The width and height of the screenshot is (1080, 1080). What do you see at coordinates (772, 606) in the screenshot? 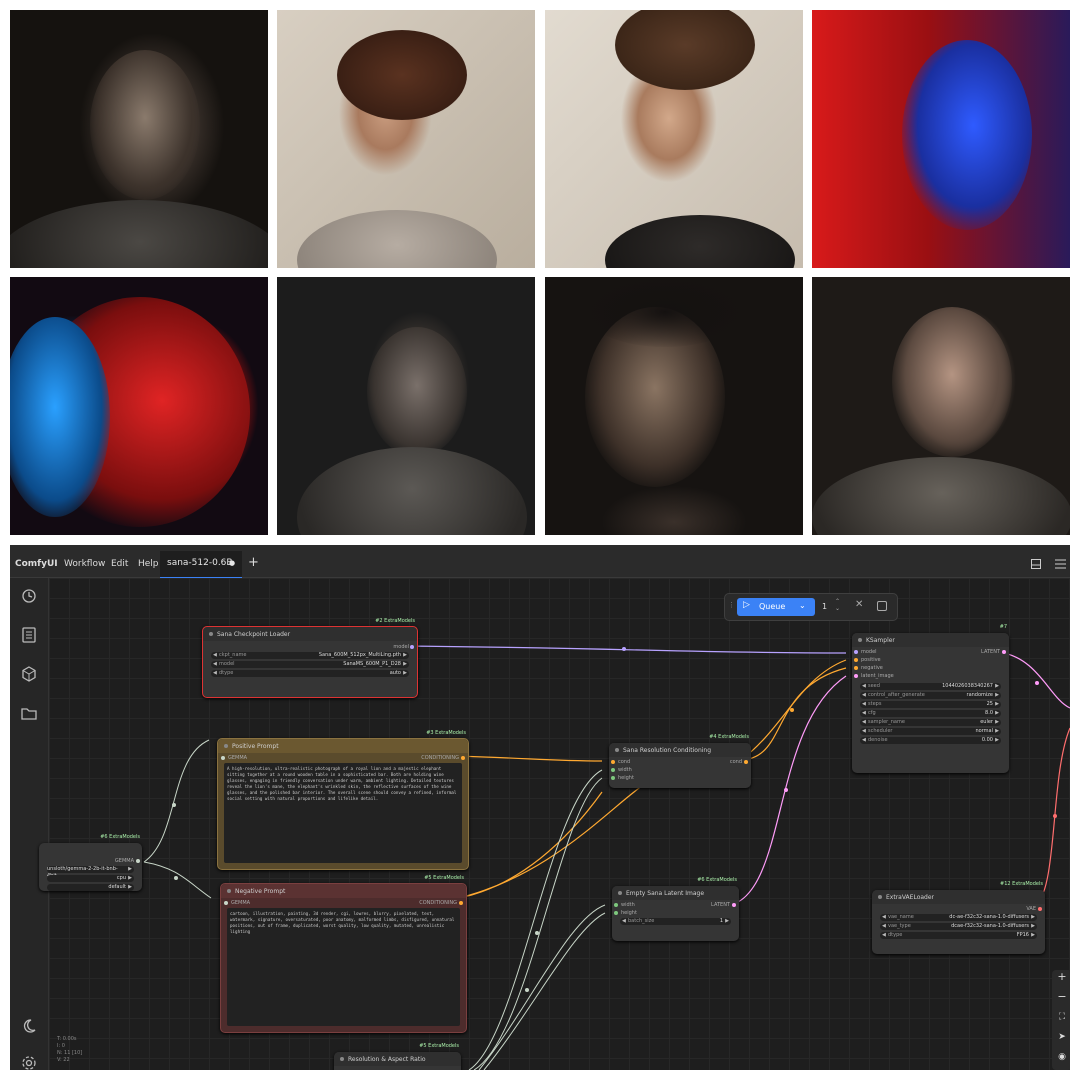
I see `queue-label: Queue` at bounding box center [772, 606].